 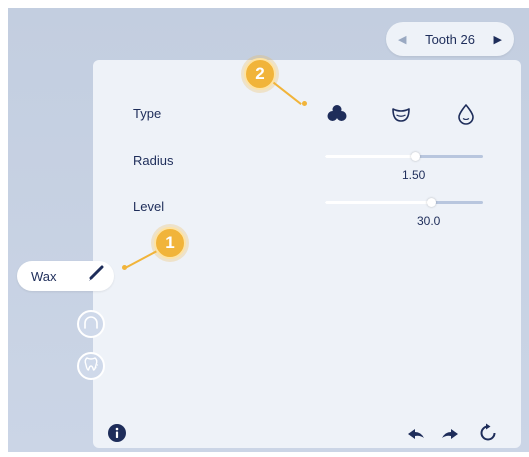 I want to click on info-icon, so click(x=117, y=435).